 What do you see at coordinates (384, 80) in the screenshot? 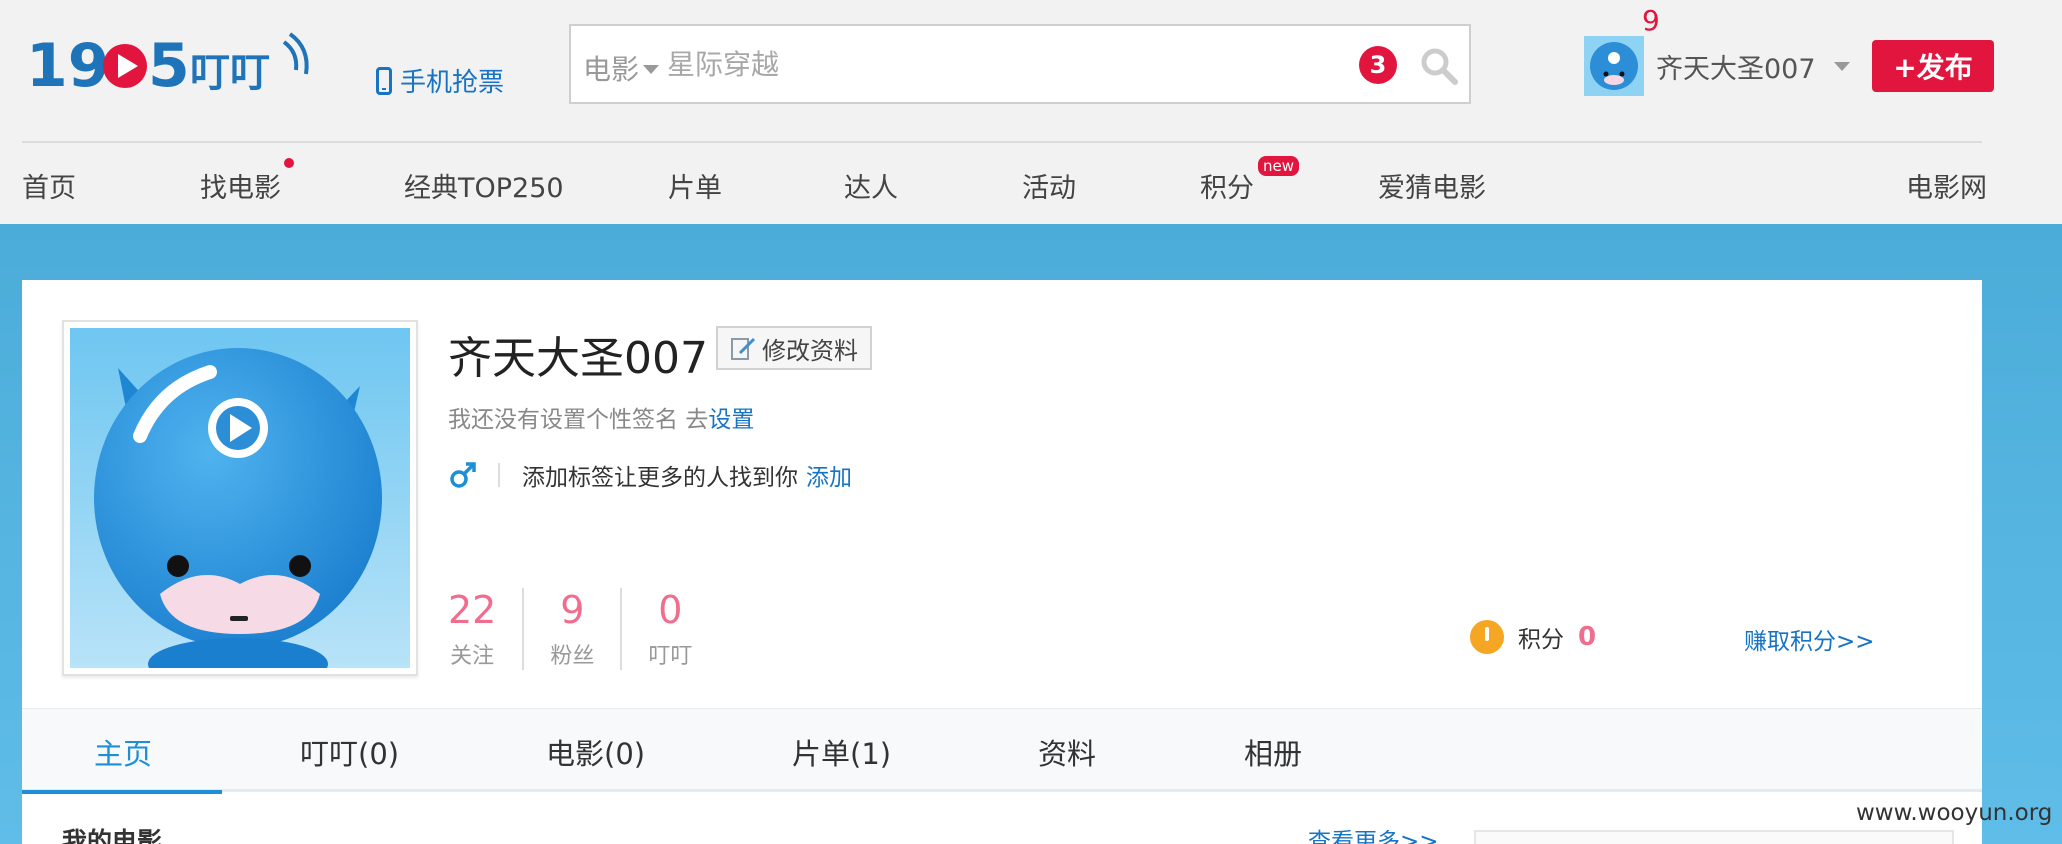
I see `phone-icon` at bounding box center [384, 80].